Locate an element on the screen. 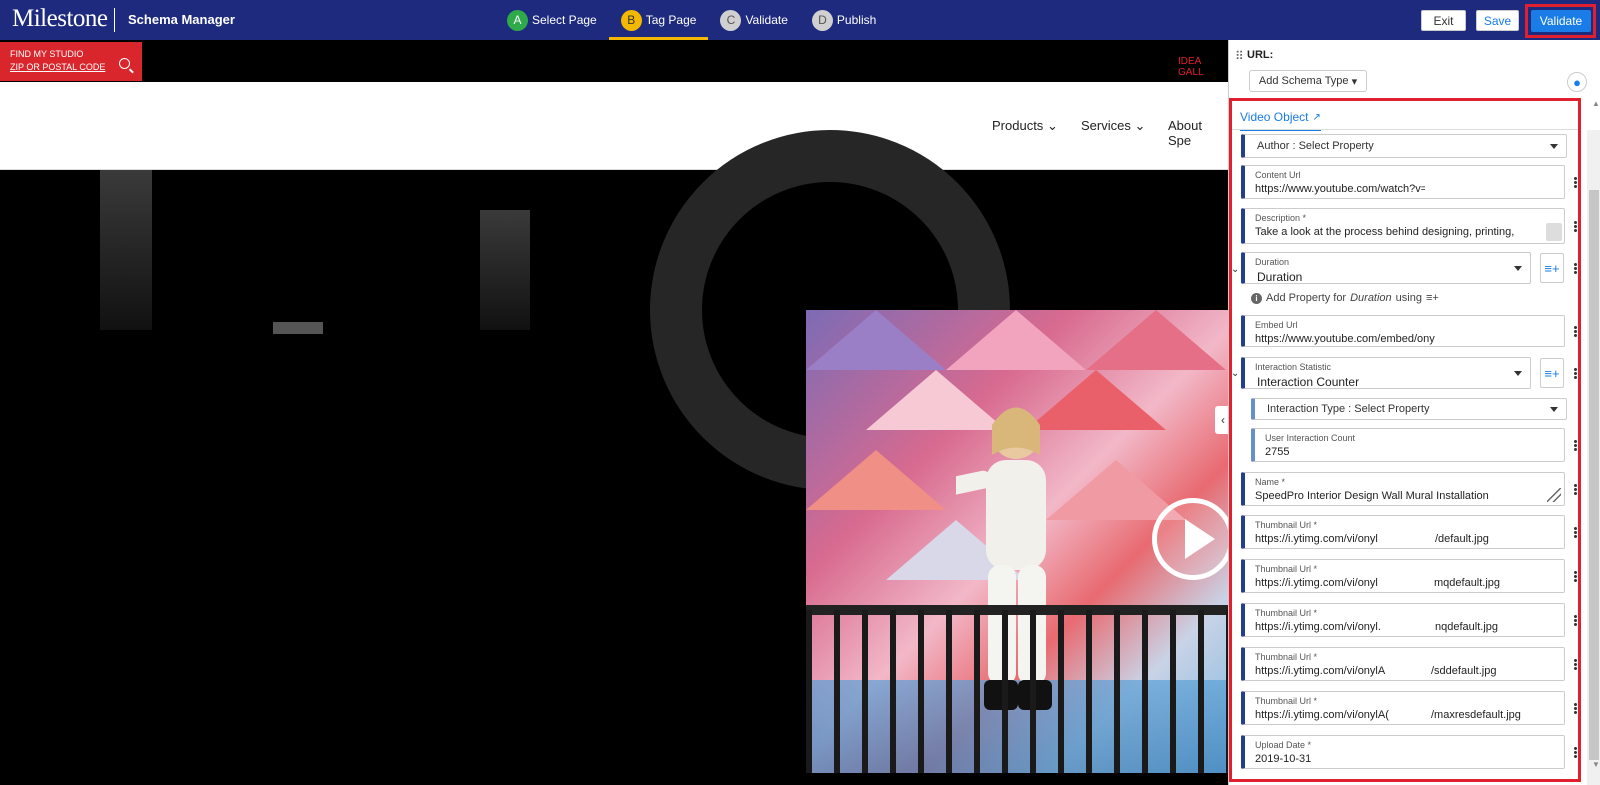  hint-suffix: using is located at coordinates (1408, 298).